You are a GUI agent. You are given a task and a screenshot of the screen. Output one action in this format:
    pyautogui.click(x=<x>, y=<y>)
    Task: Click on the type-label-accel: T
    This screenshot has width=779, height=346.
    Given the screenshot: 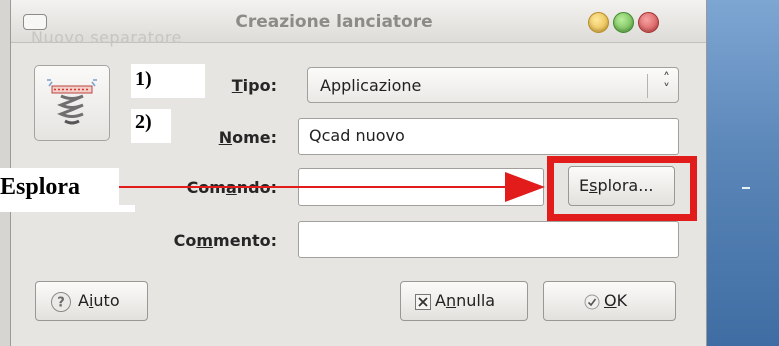 What is the action you would take?
    pyautogui.click(x=237, y=85)
    